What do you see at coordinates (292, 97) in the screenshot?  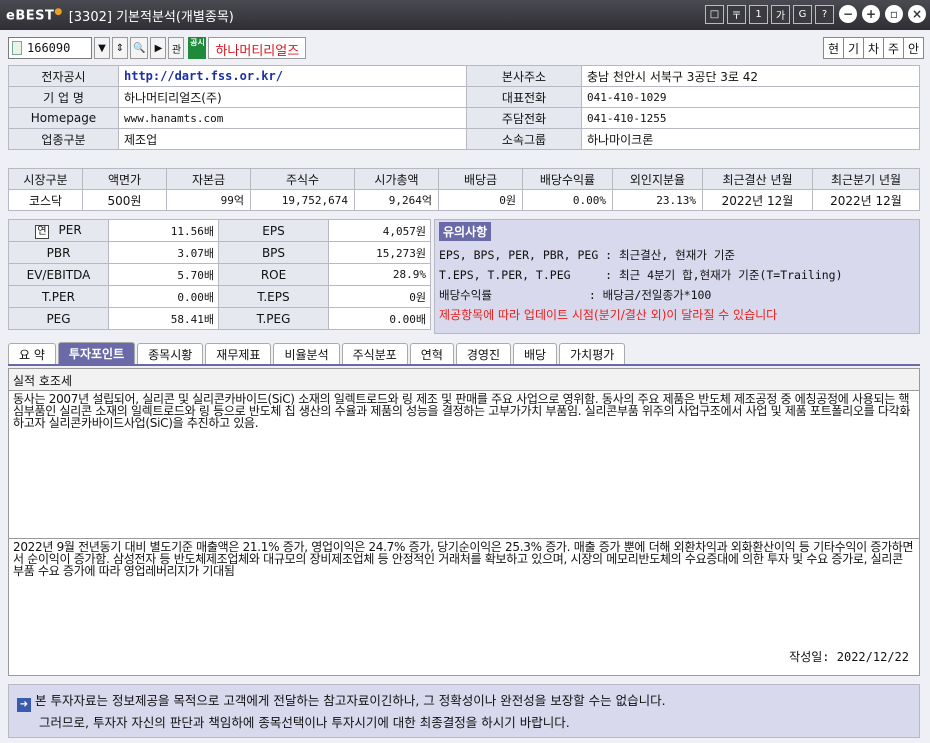 I see `company-name-value: 하나머티리얼즈(주)` at bounding box center [292, 97].